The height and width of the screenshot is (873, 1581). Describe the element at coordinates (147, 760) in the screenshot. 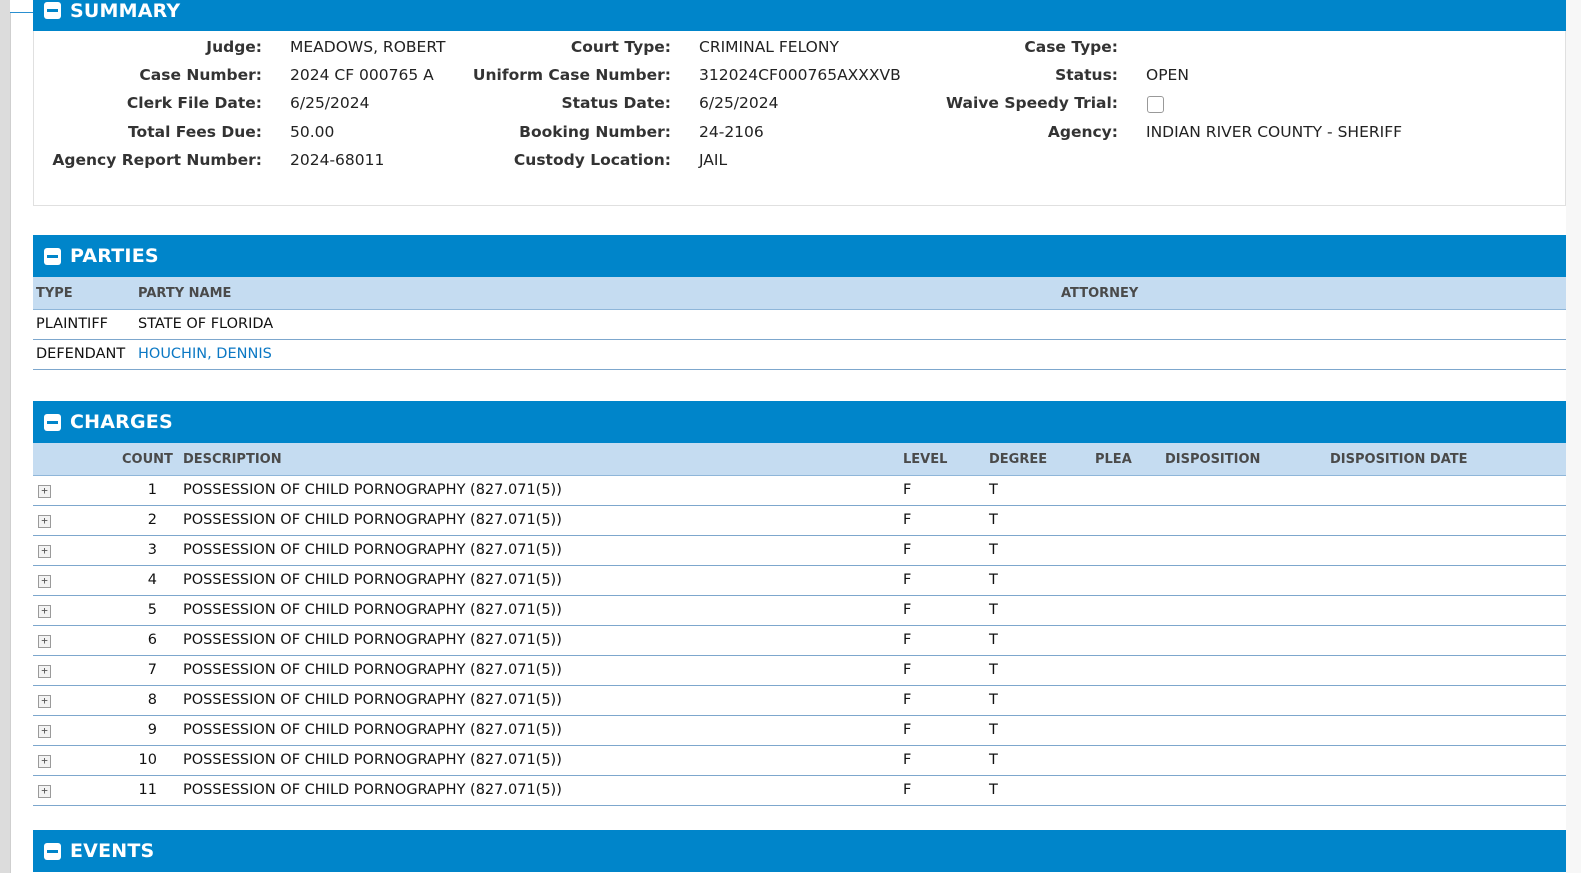

I see `charge-count: 10` at that location.